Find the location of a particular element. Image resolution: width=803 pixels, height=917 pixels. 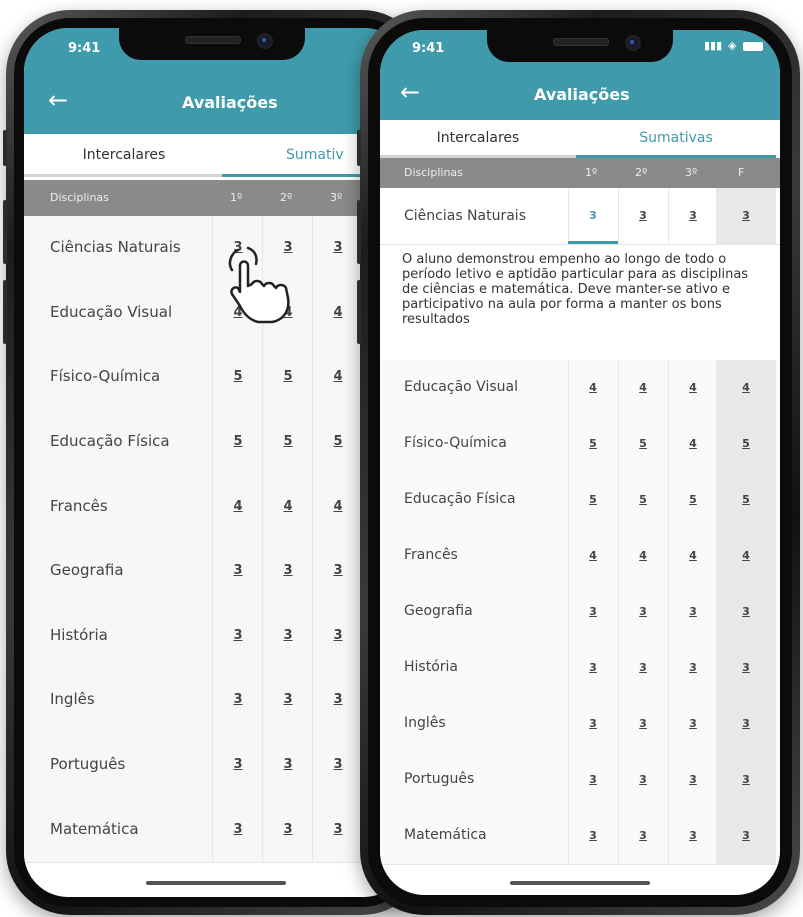

col-disciplinas: Disciplinas is located at coordinates (433, 172).